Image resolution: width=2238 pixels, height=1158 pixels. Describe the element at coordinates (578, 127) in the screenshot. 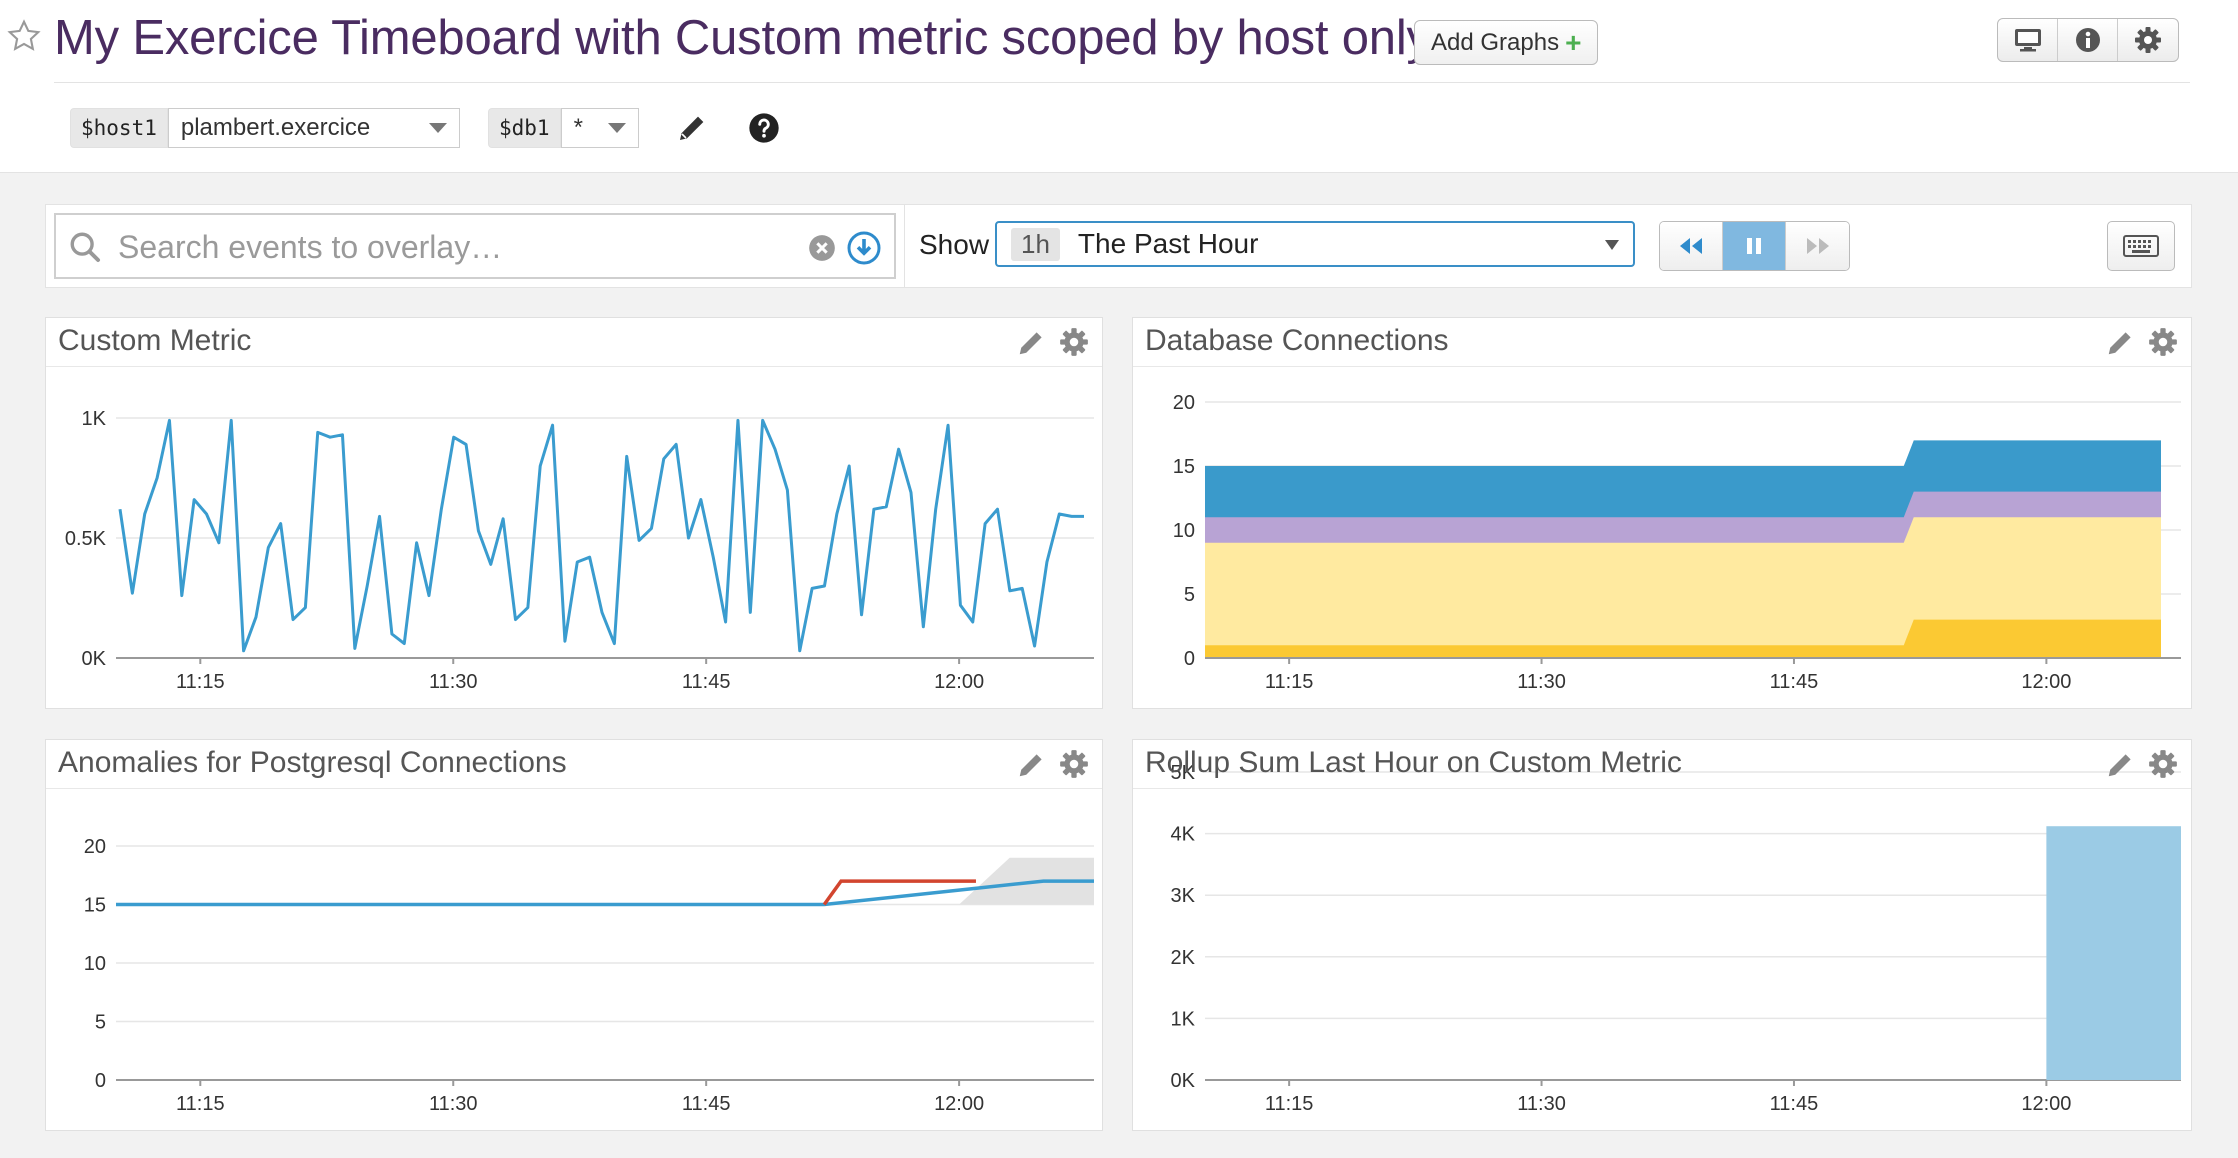

I see `db-select-value: *` at that location.